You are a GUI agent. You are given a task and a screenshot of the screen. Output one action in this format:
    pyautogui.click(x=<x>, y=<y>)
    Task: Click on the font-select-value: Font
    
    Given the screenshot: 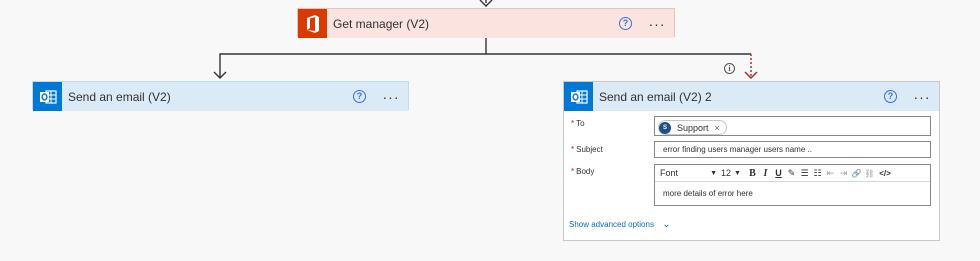 What is the action you would take?
    pyautogui.click(x=669, y=173)
    